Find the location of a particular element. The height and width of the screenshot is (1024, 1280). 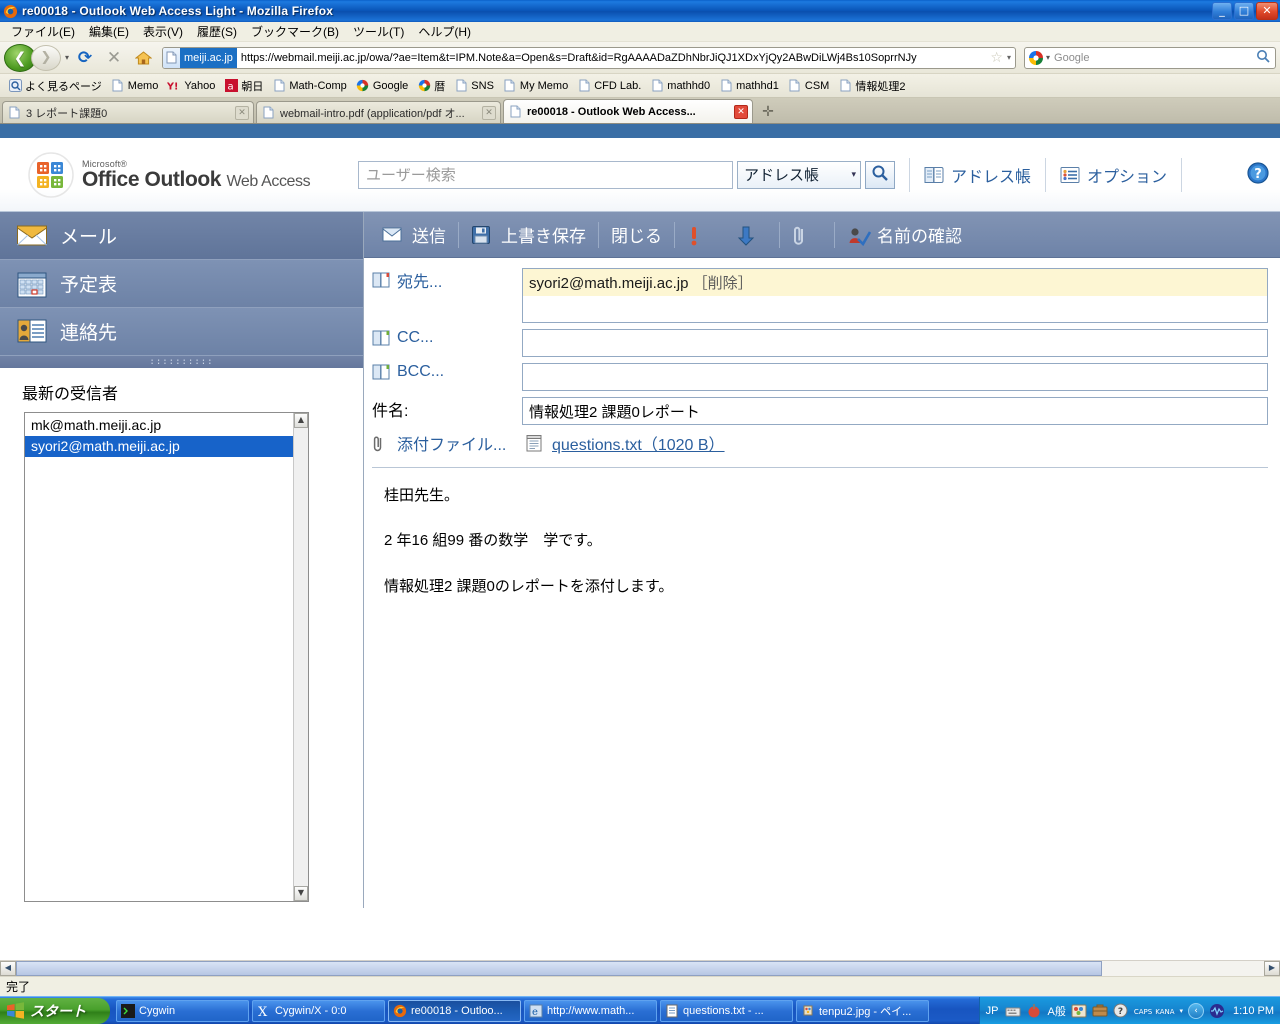

forward-arrow-icon: ❯ is located at coordinates (46, 57).